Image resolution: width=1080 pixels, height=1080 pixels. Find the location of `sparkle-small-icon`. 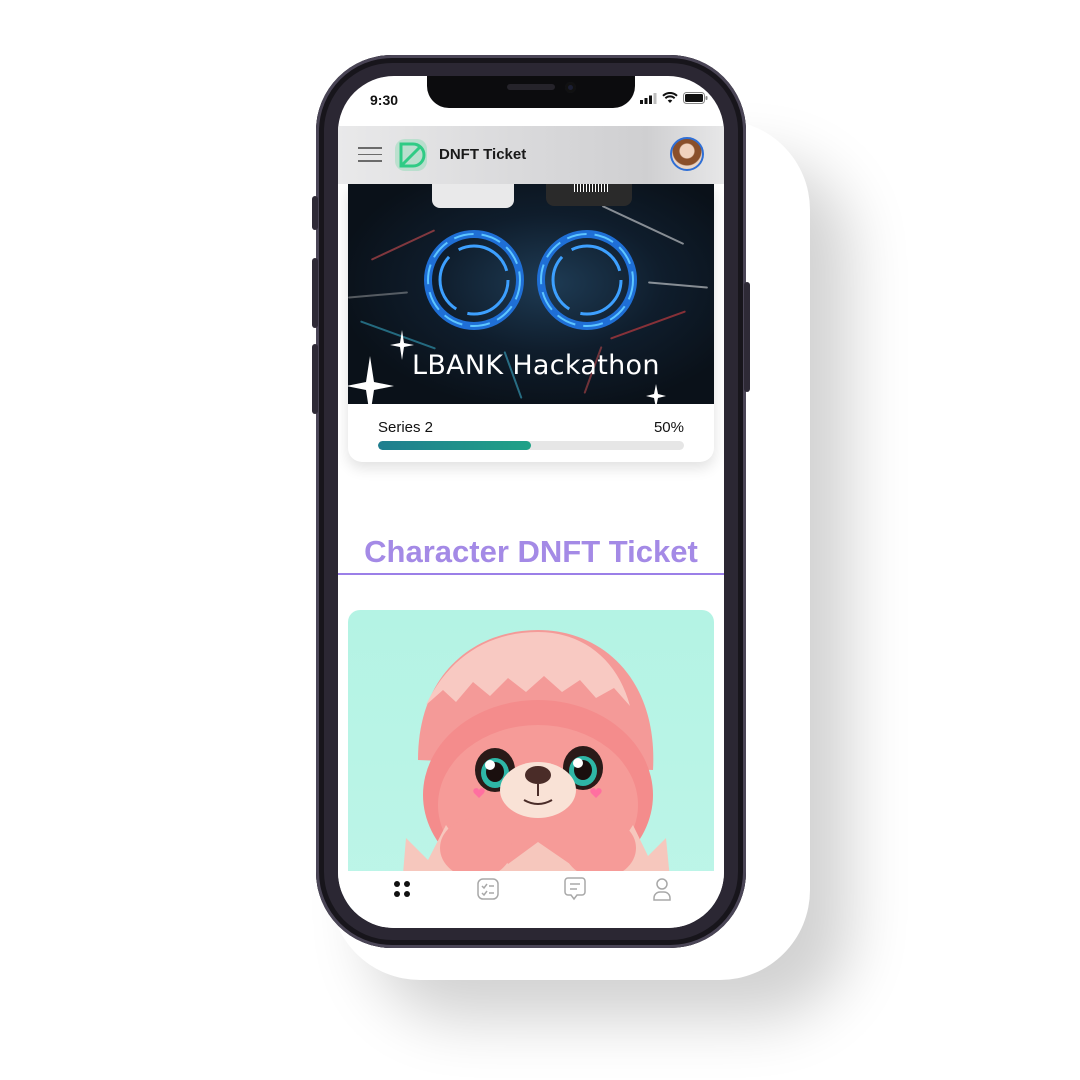

sparkle-small-icon is located at coordinates (656, 394).